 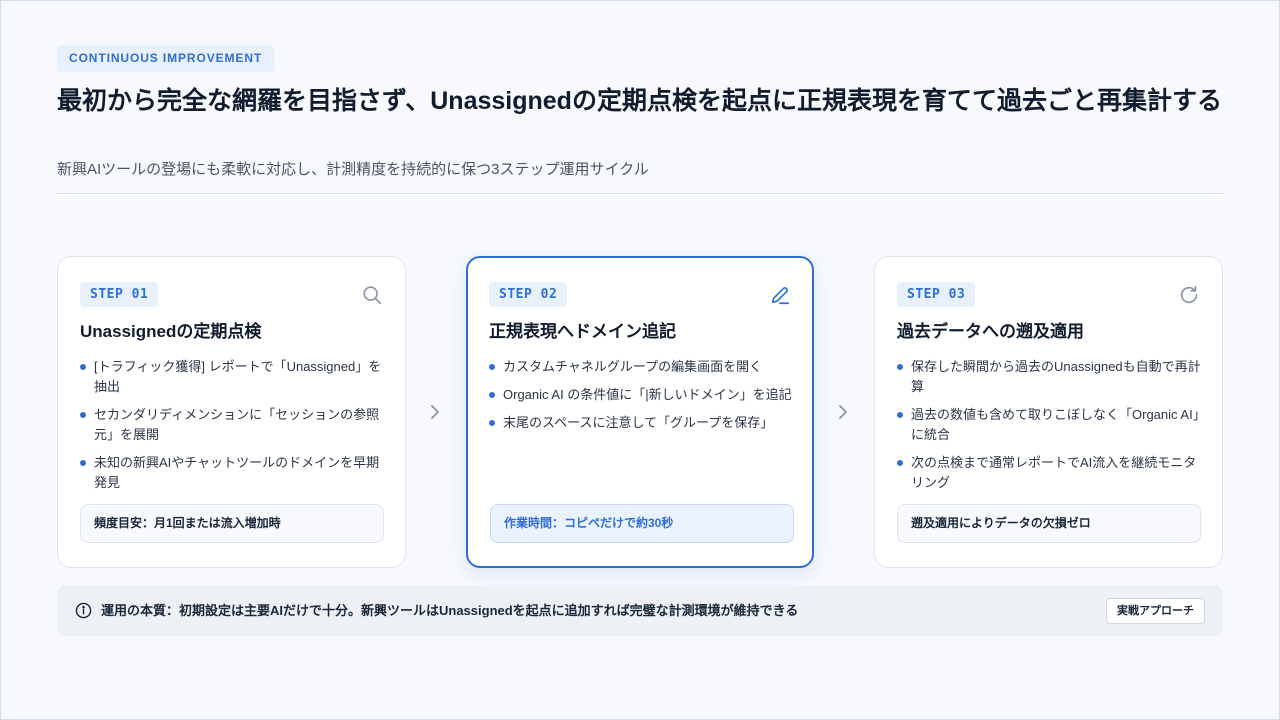 What do you see at coordinates (119, 294) in the screenshot?
I see `step-badge: STEP 01` at bounding box center [119, 294].